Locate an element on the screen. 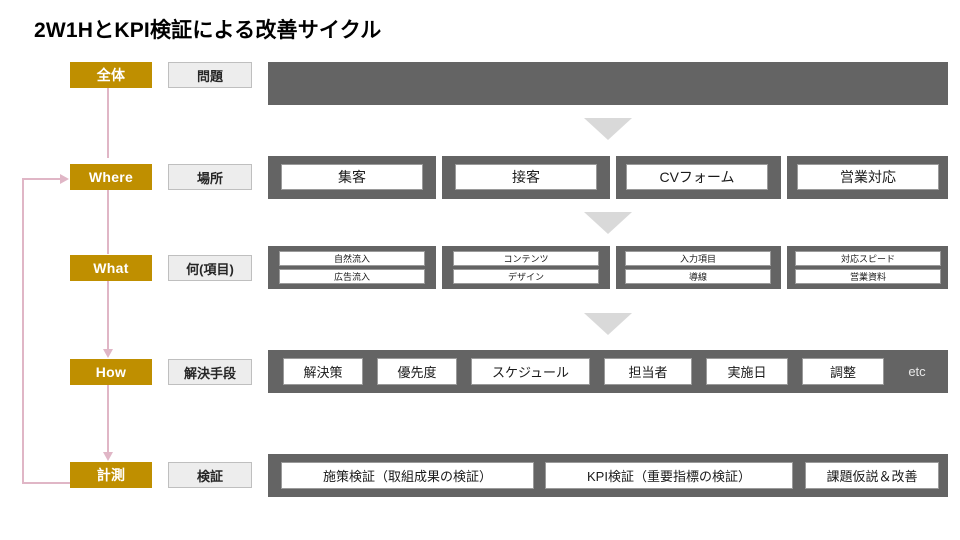  kind-chip-kaiketsu-label: 解決手段 is located at coordinates (209, 373).